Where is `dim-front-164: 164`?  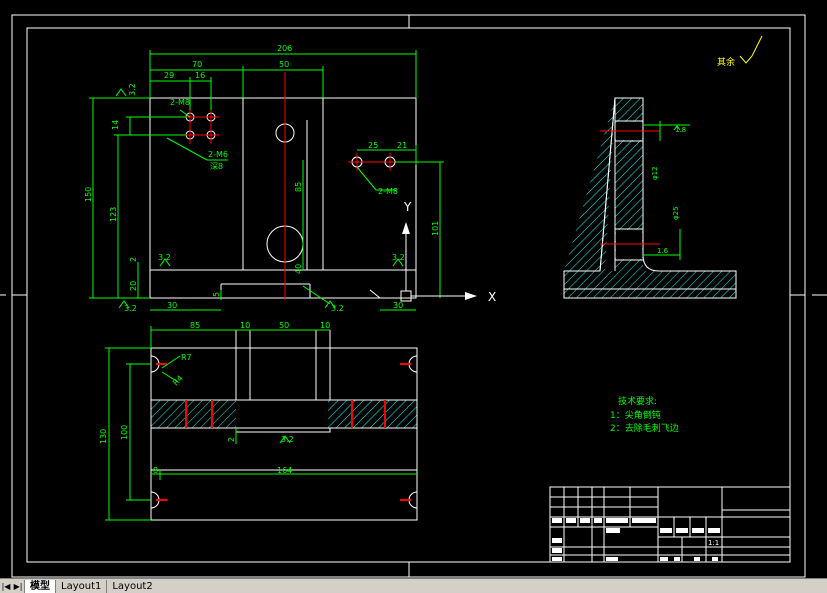 dim-front-164: 164 is located at coordinates (284, 470).